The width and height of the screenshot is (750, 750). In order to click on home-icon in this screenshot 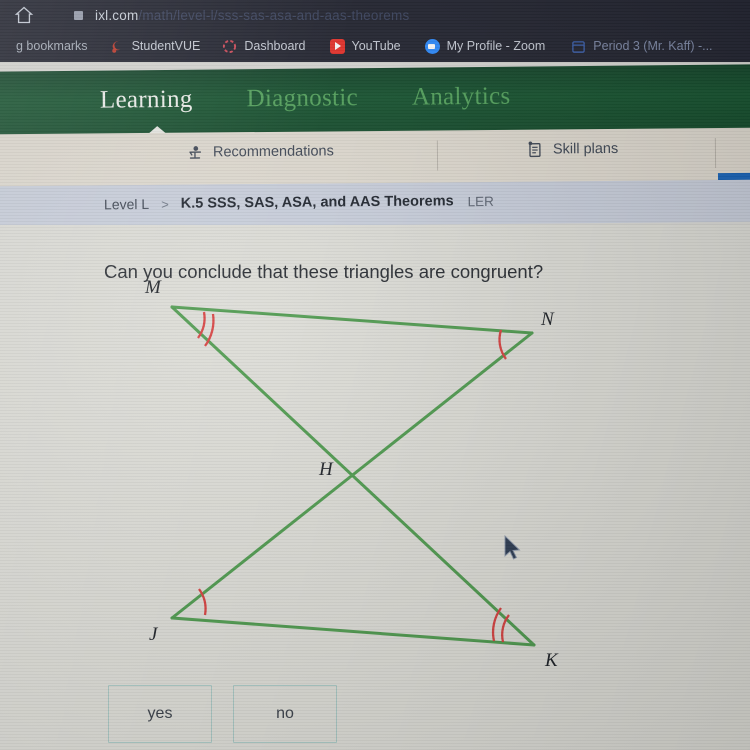, I will do `click(24, 15)`.